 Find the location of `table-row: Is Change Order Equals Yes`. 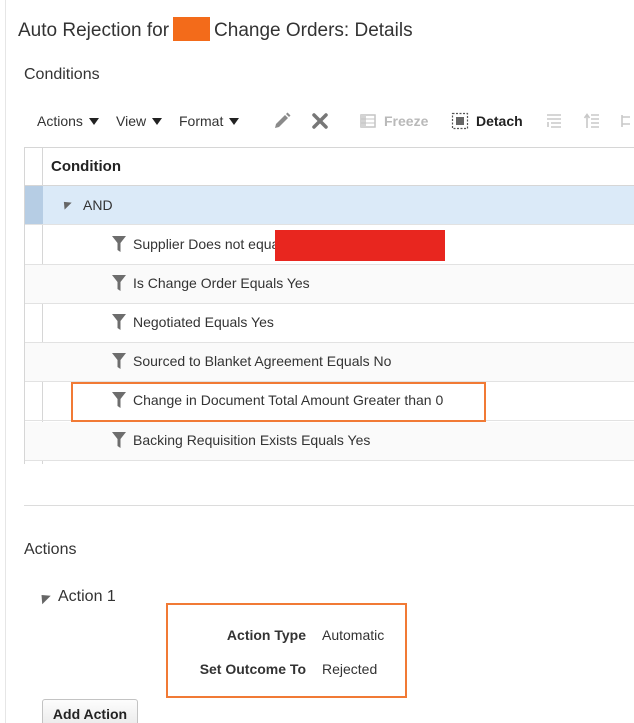

table-row: Is Change Order Equals Yes is located at coordinates (329, 284).